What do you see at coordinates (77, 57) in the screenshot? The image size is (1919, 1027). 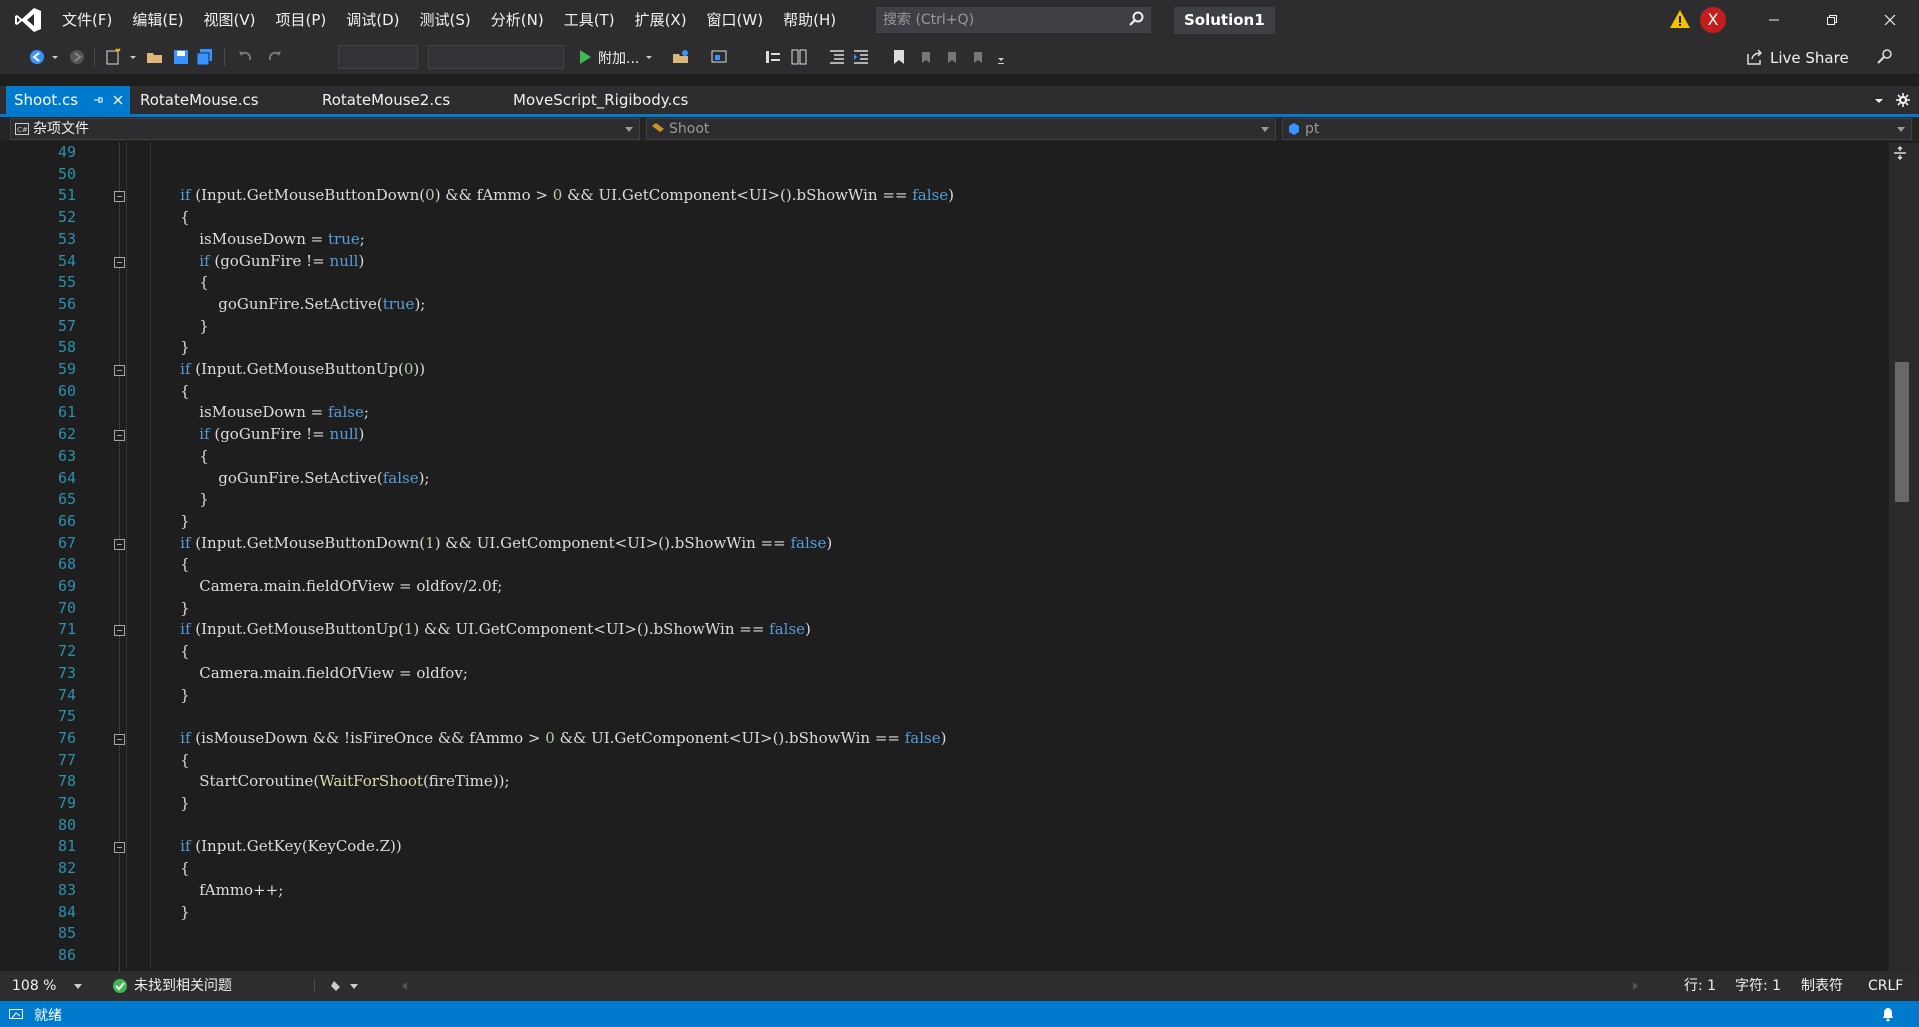 I see `forward-icon` at bounding box center [77, 57].